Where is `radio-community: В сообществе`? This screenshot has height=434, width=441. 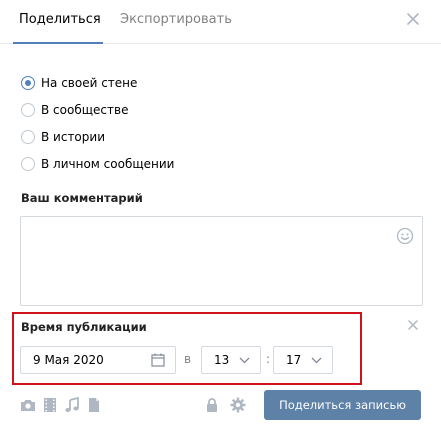 radio-community: В сообществе is located at coordinates (141, 111).